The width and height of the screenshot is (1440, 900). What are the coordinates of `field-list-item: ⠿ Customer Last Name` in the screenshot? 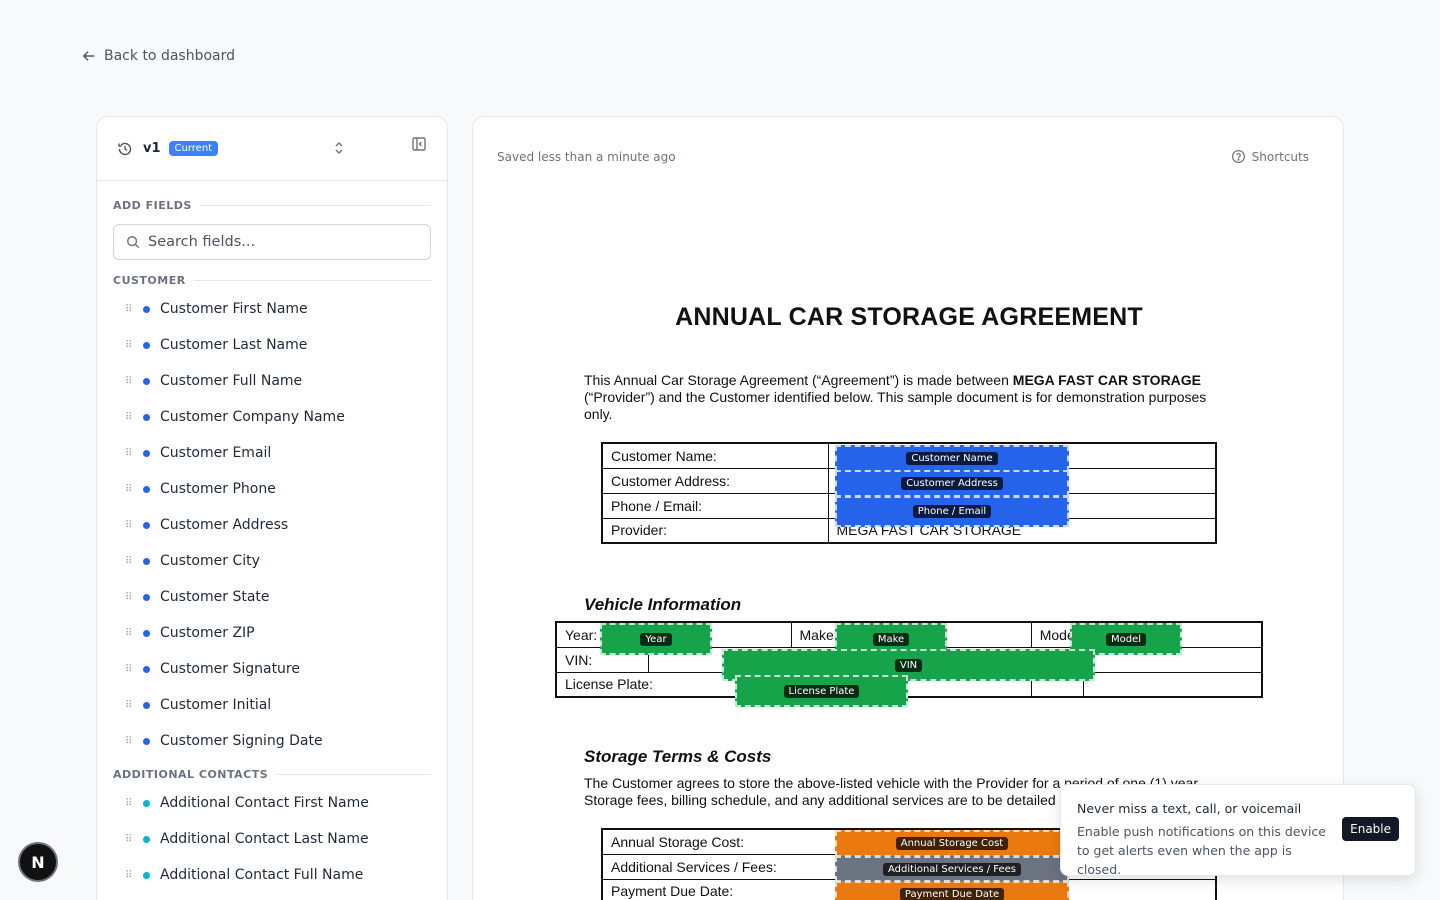 It's located at (272, 345).